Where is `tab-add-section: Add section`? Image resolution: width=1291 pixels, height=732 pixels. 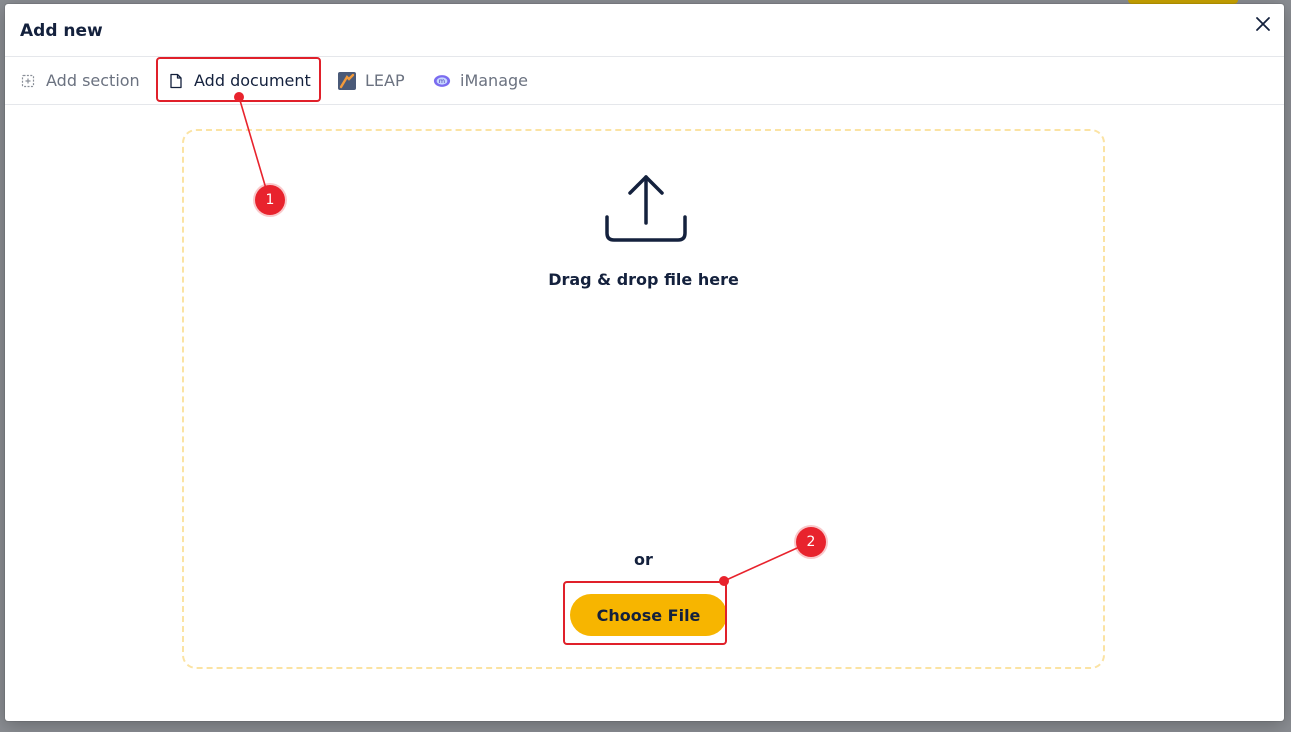
tab-add-section: Add section is located at coordinates (79, 80).